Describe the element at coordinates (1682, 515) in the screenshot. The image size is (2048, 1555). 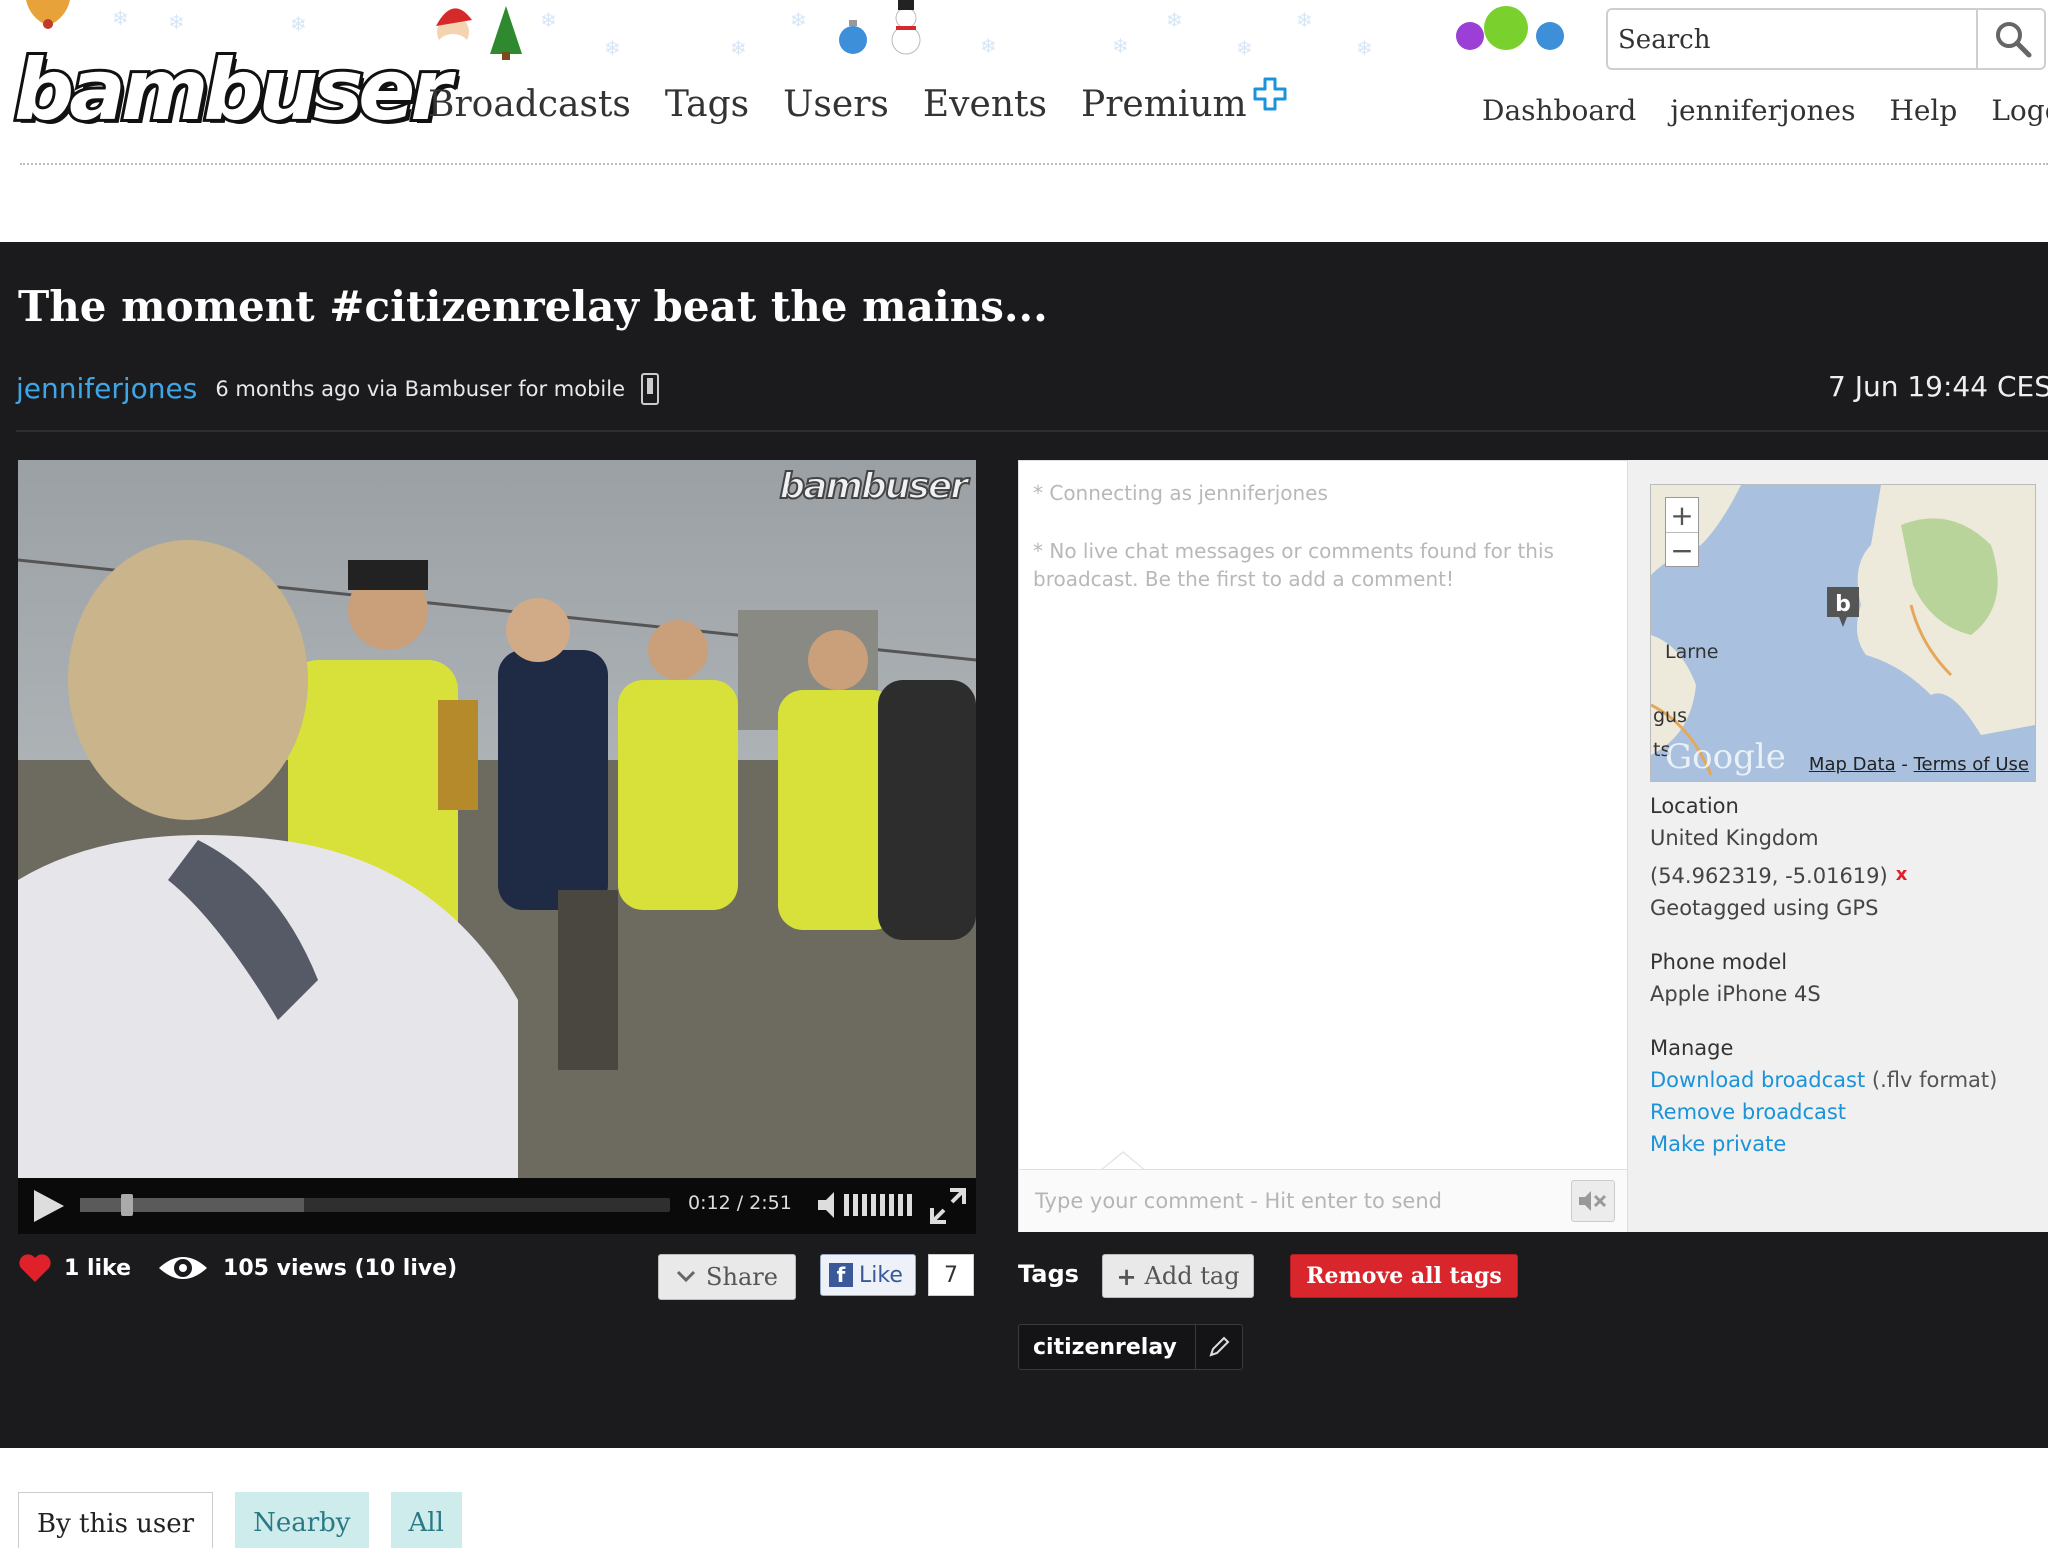
I see `zoom-in-button: +` at that location.